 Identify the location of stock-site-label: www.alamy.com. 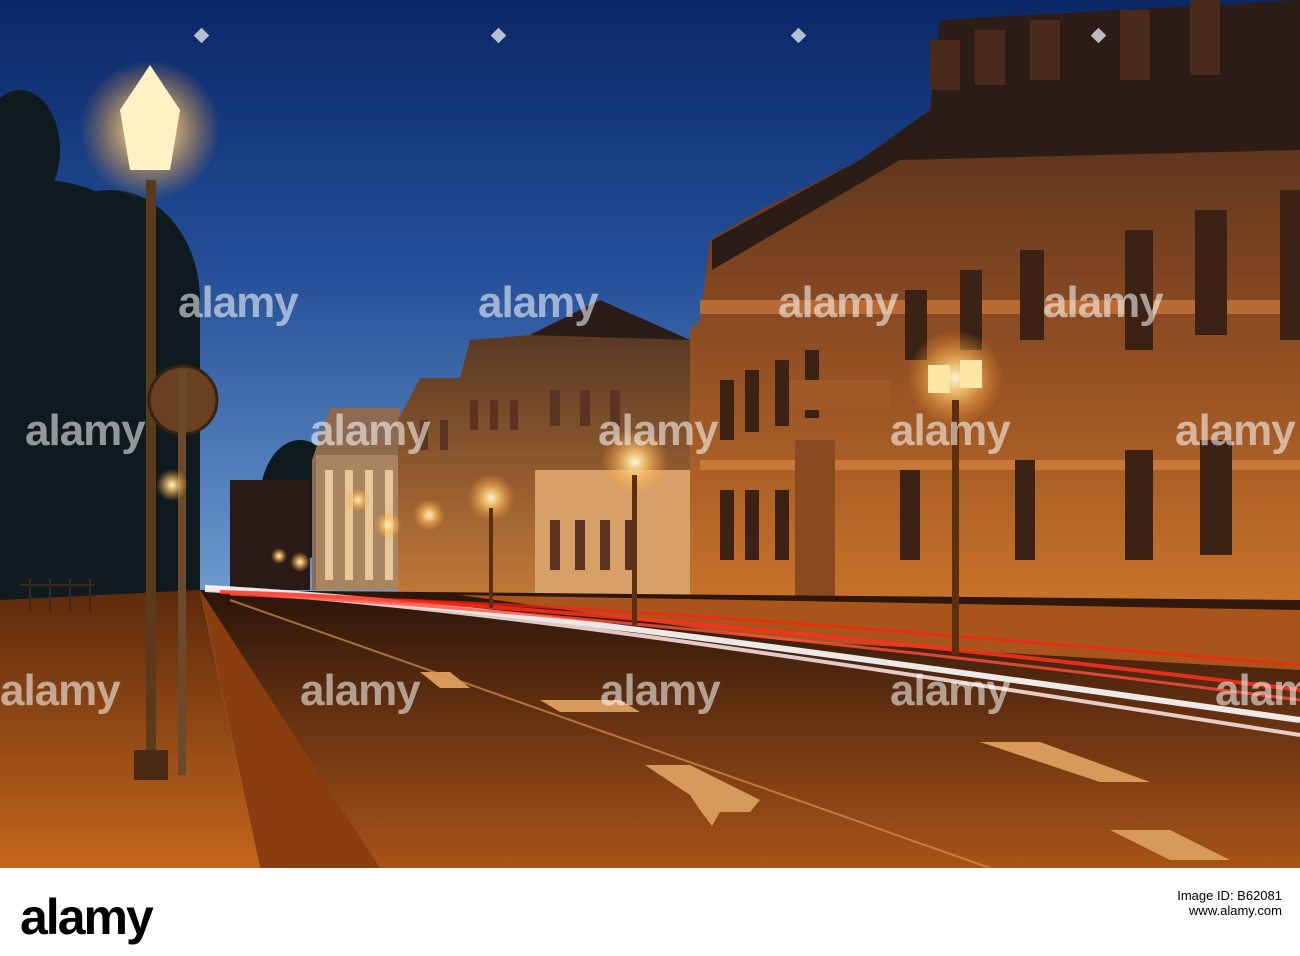
(1235, 910).